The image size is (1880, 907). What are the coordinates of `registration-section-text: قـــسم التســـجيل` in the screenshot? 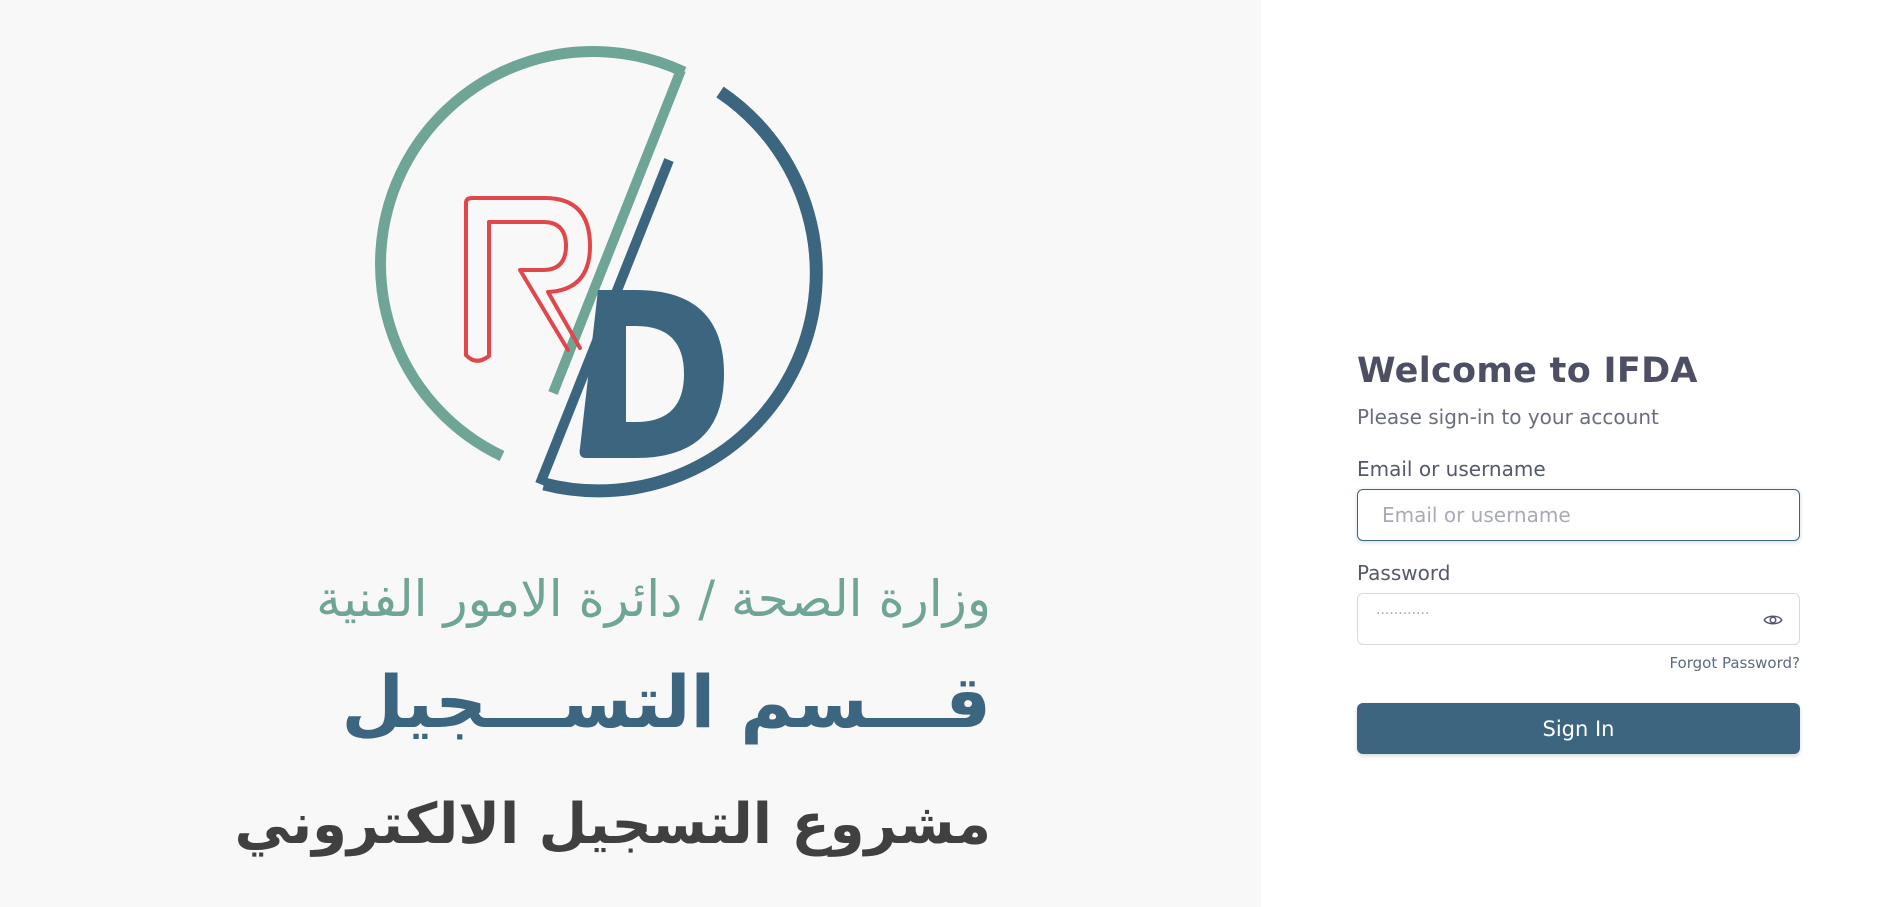 It's located at (666, 702).